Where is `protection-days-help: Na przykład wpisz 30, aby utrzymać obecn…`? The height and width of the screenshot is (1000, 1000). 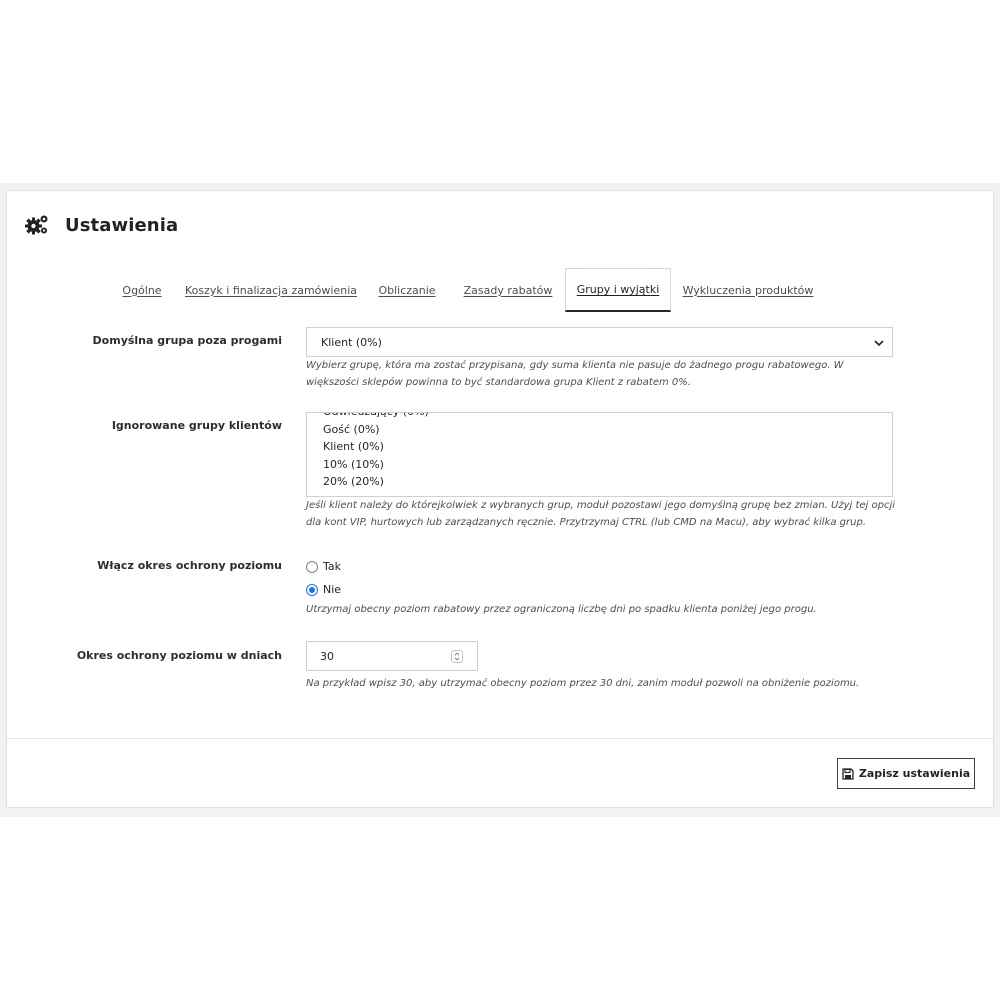 protection-days-help: Na przykład wpisz 30, aby utrzymać obecn… is located at coordinates (583, 683).